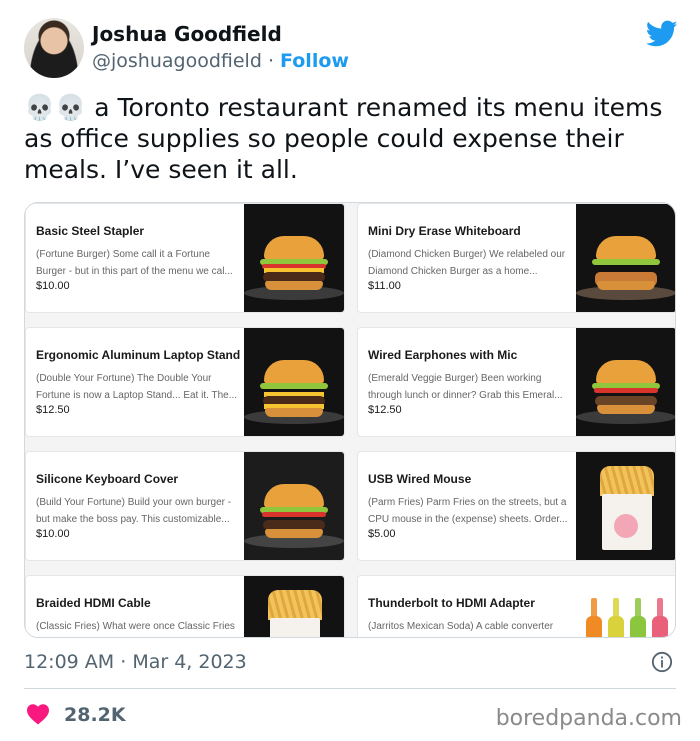  What do you see at coordinates (138, 355) in the screenshot?
I see `menu-item-title: Ergonomic Aluminum Laptop Stand` at bounding box center [138, 355].